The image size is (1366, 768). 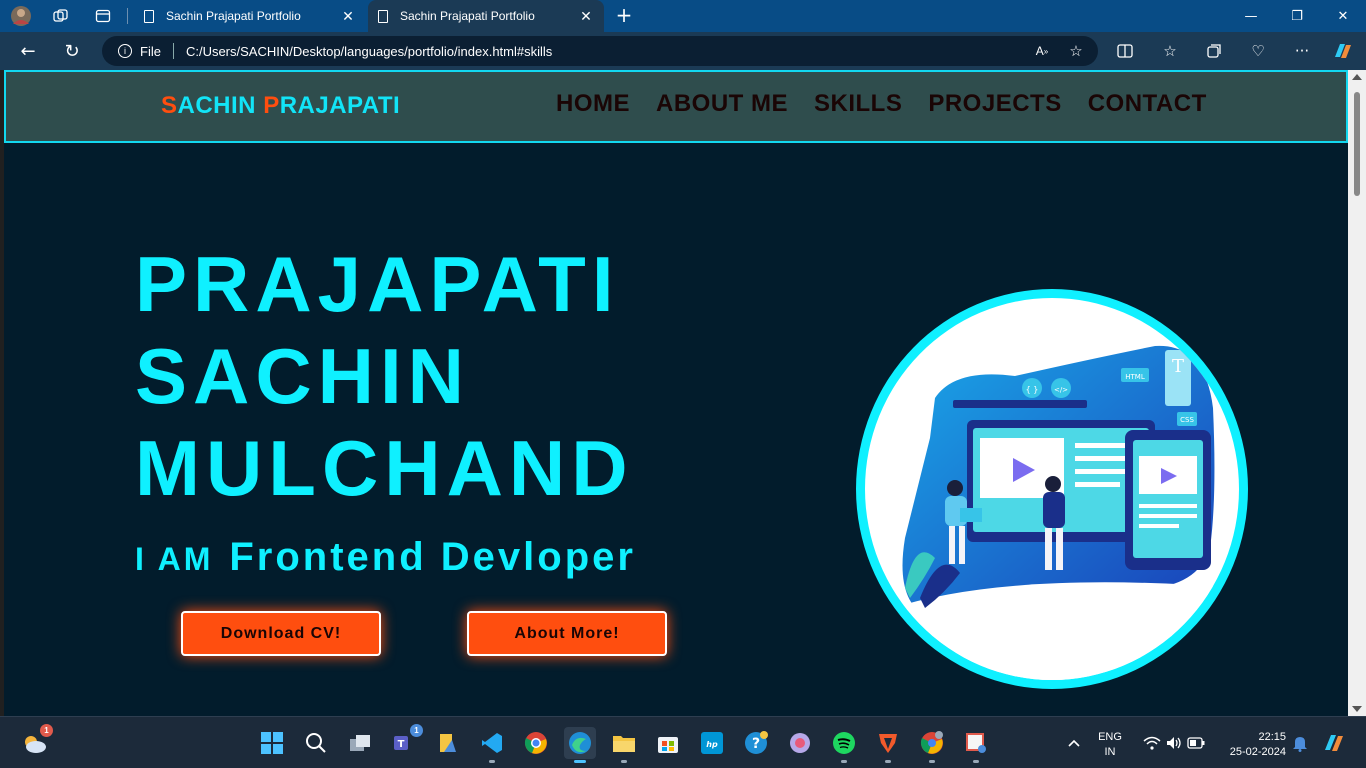 What do you see at coordinates (377, 284) in the screenshot?
I see `hero-name-line: PRAJAPATI` at bounding box center [377, 284].